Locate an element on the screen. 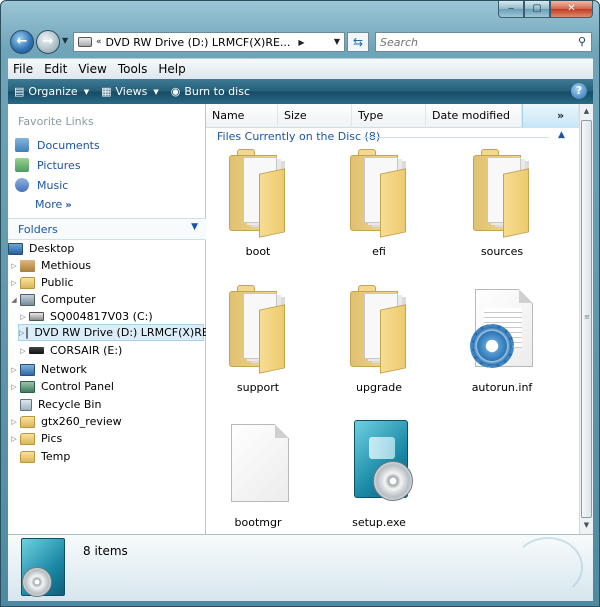 The height and width of the screenshot is (607, 600). address-bar: « DVD RW Drive (D:) LRMCF(X)RE... ▶ ▼ is located at coordinates (209, 42).